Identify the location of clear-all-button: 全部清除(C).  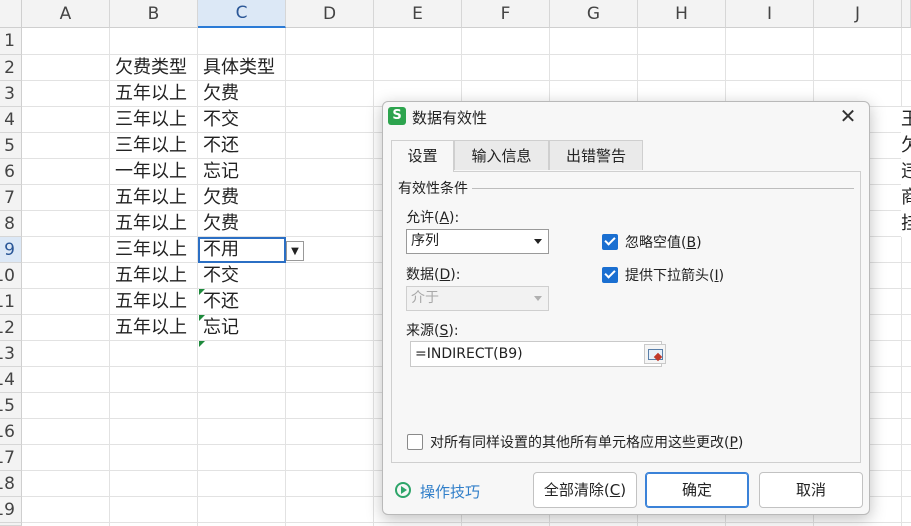
(585, 490).